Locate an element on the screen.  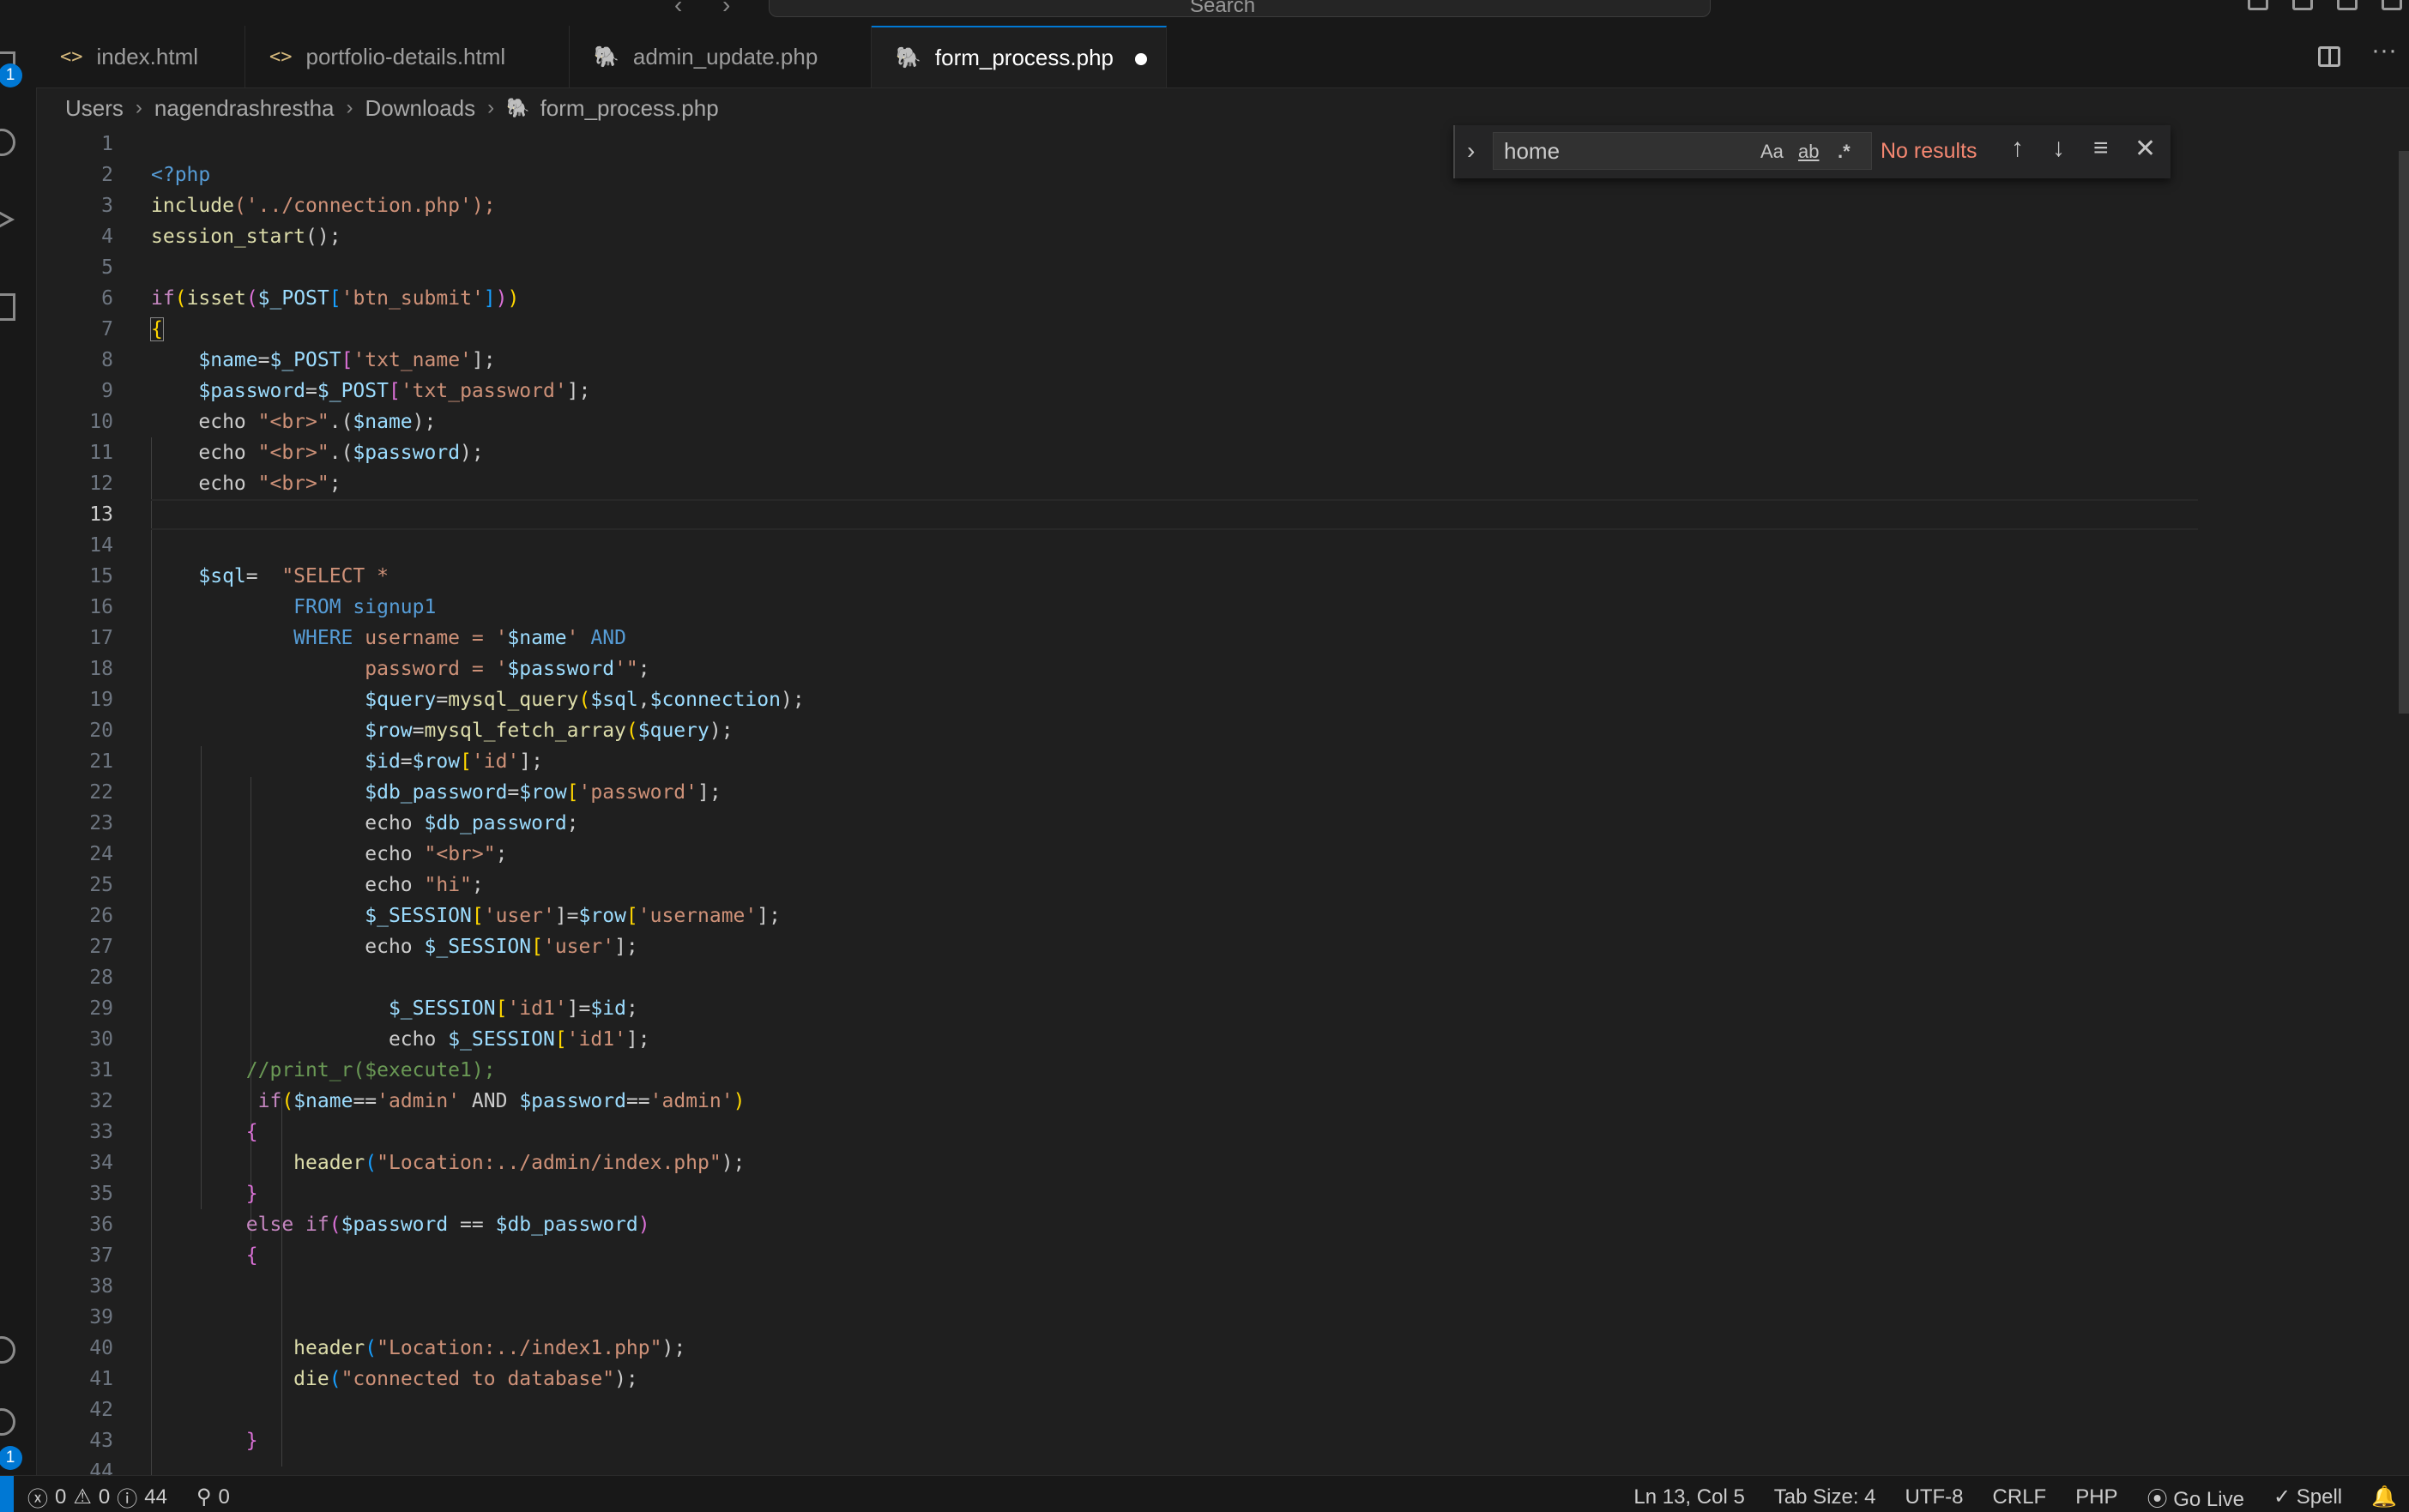
line-number: 28 is located at coordinates (101, 978).